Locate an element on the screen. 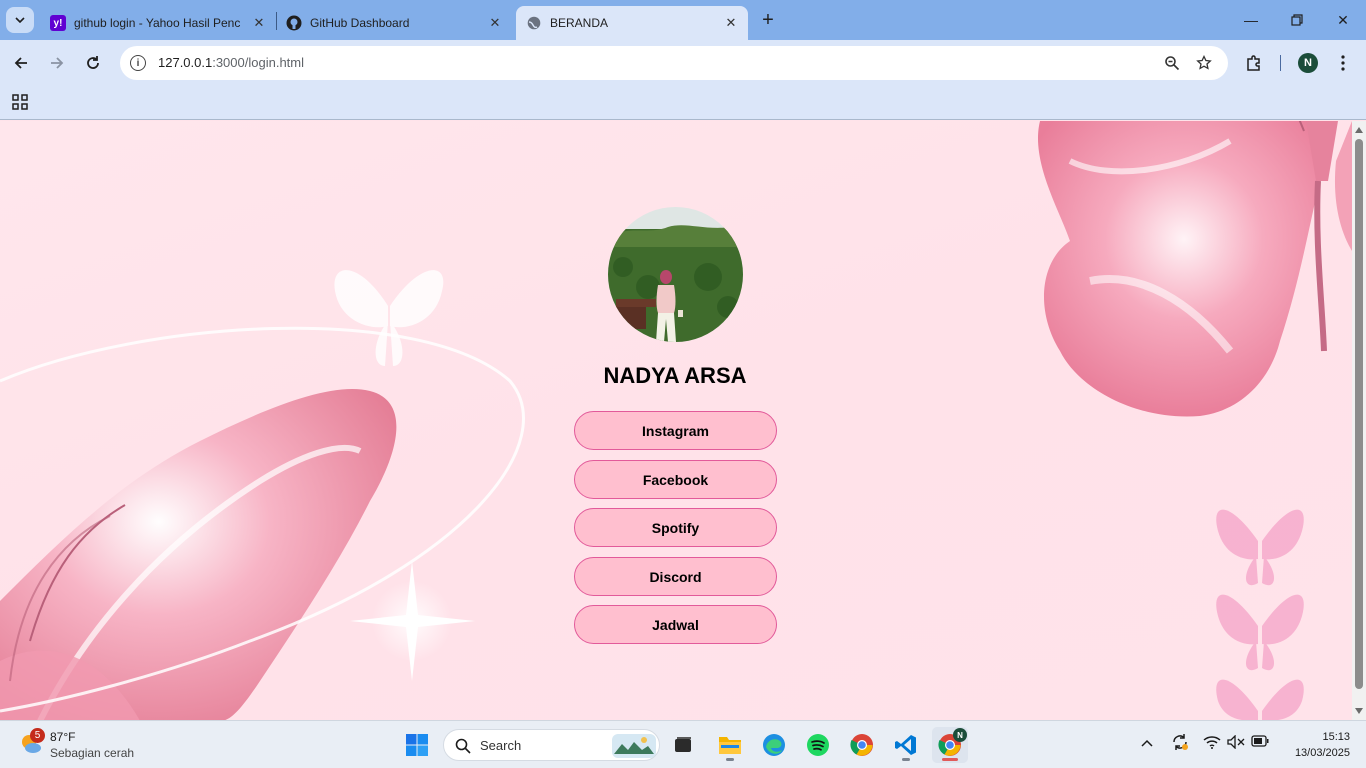 The image size is (1366, 768). yahoo-icon: y! is located at coordinates (58, 23).